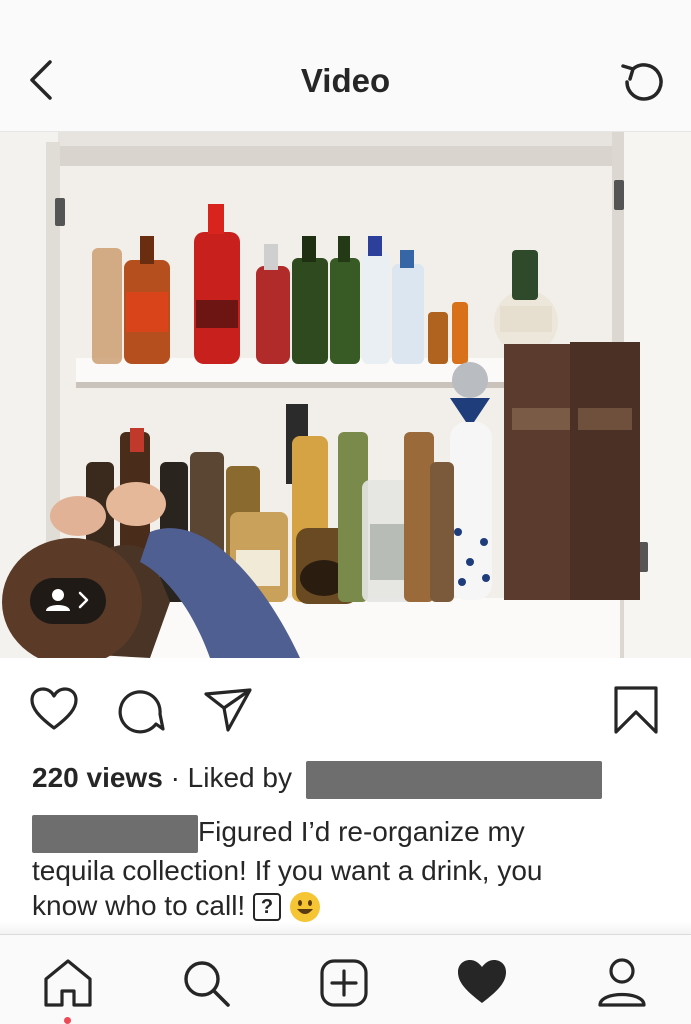  What do you see at coordinates (622, 983) in the screenshot?
I see `profile-icon` at bounding box center [622, 983].